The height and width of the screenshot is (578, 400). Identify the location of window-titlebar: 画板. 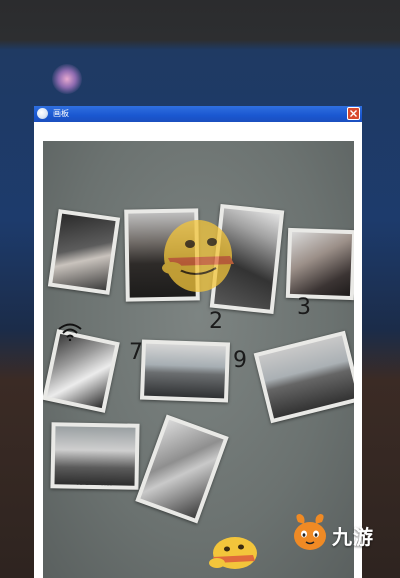
(198, 114).